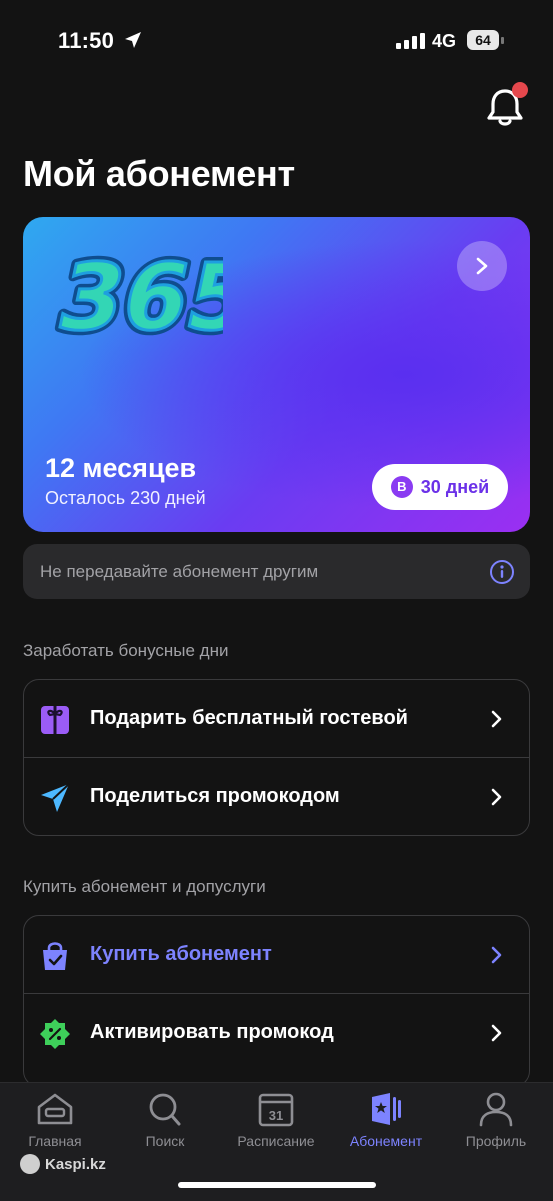 This screenshot has width=553, height=1201. I want to click on svg-text: 31, so click(276, 1115).